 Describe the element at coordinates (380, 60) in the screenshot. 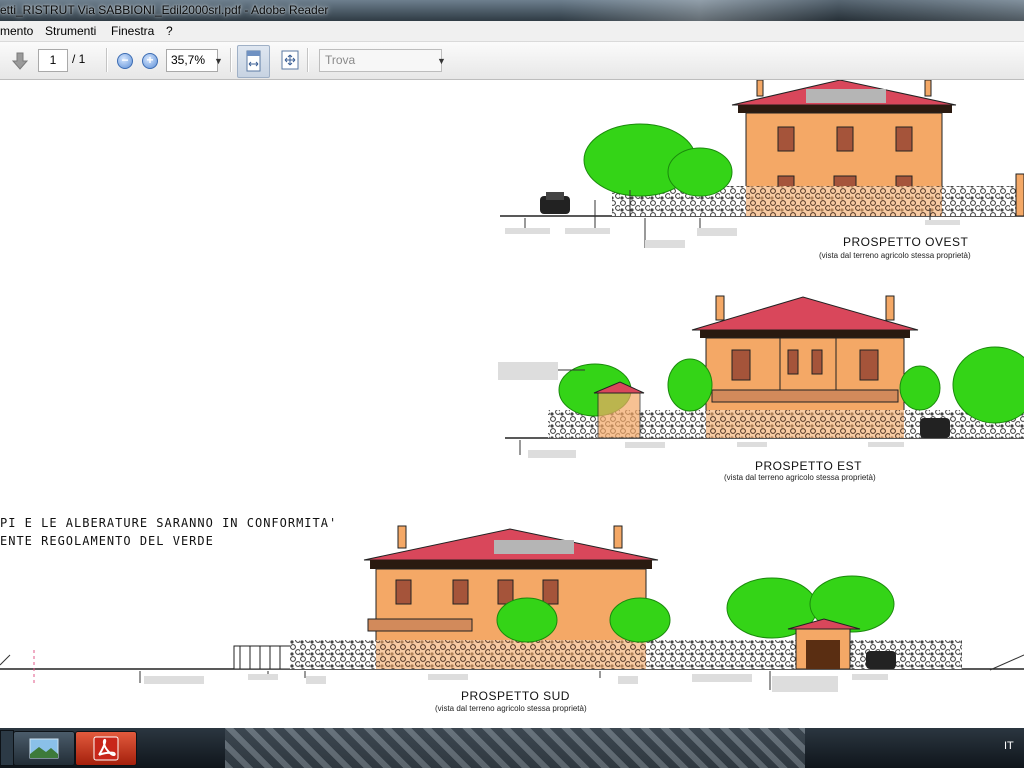

I see `find-input: Trova` at that location.